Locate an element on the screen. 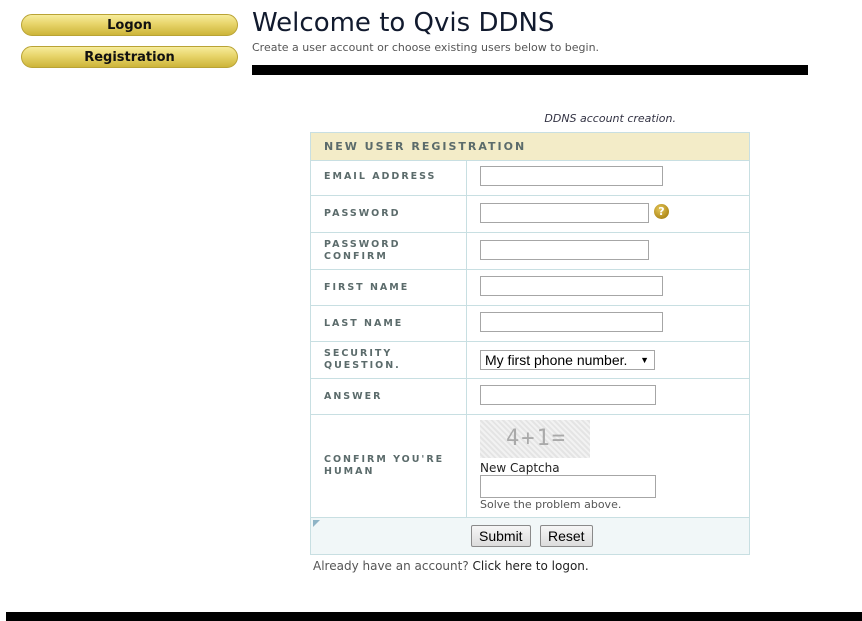  form-header: NEW USER REGISTRATION is located at coordinates (530, 147).